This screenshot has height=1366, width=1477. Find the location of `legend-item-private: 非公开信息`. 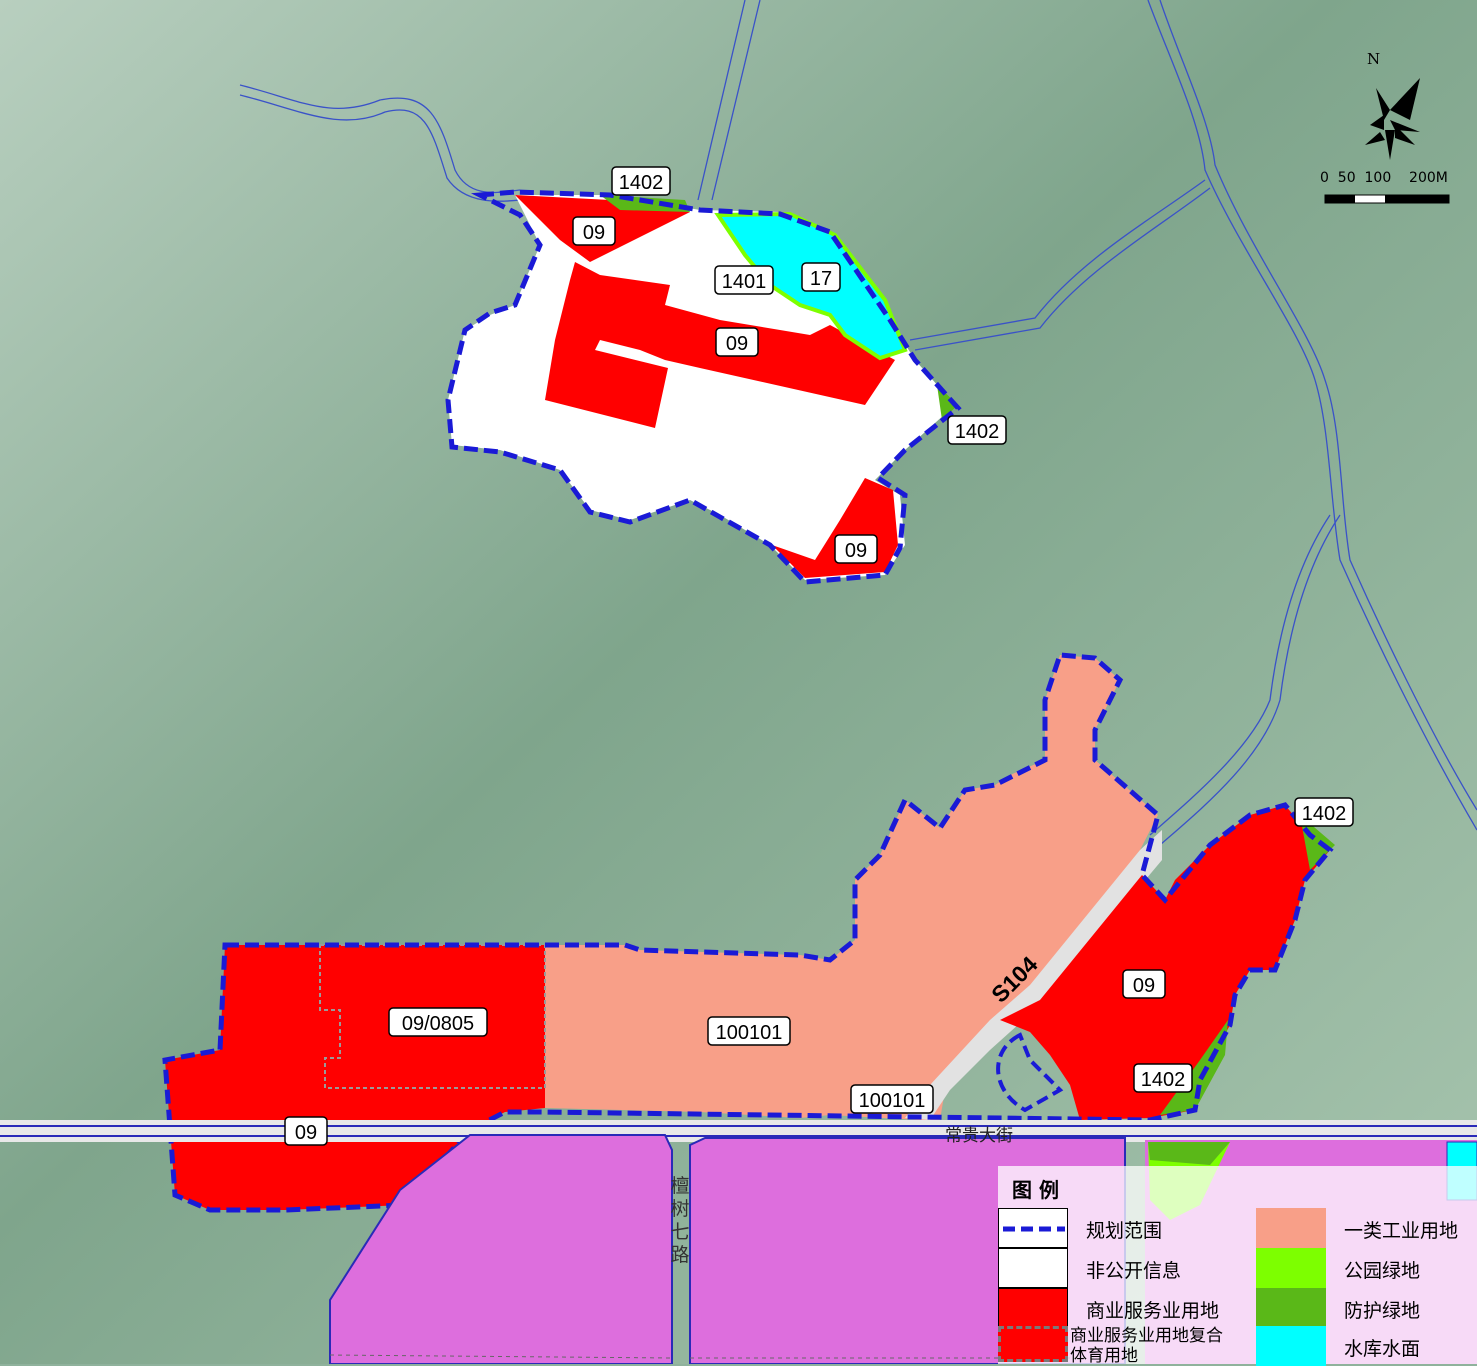

legend-item-private: 非公开信息 is located at coordinates (1118, 1268).